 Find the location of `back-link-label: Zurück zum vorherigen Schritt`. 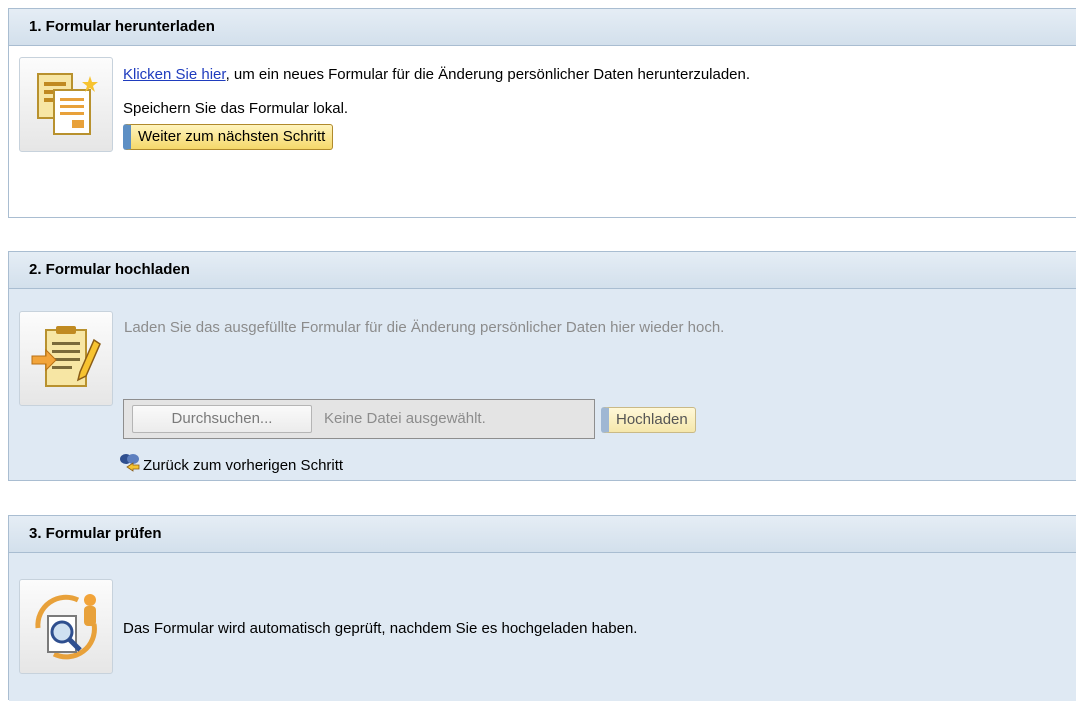

back-link-label: Zurück zum vorherigen Schritt is located at coordinates (243, 465).